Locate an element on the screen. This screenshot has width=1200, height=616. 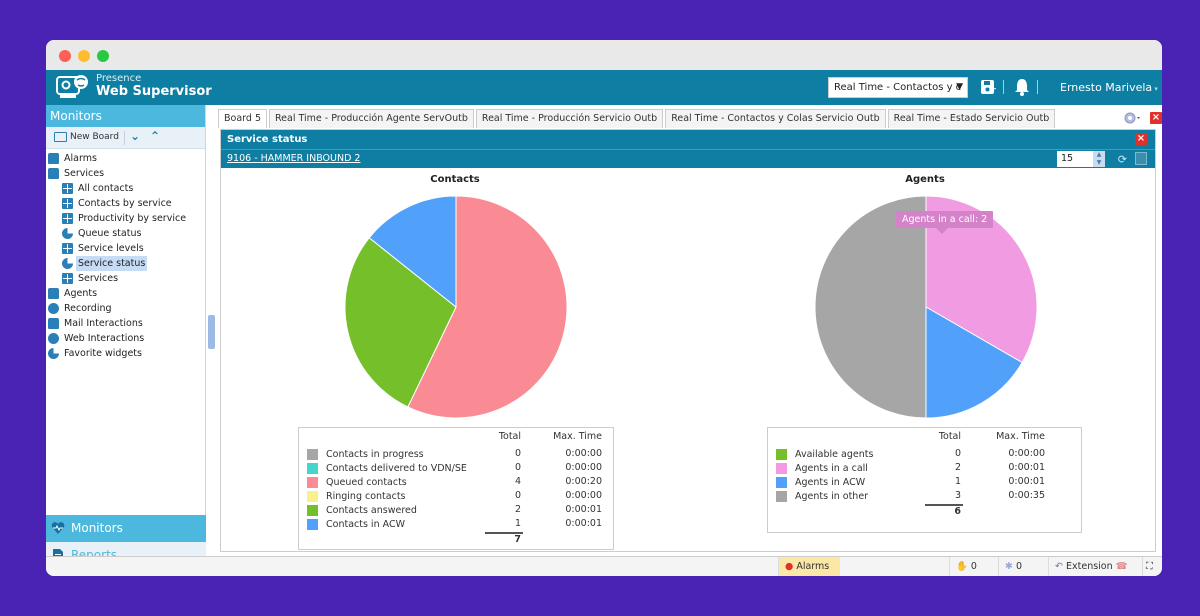
tab-0: Board 5 is located at coordinates (242, 118).